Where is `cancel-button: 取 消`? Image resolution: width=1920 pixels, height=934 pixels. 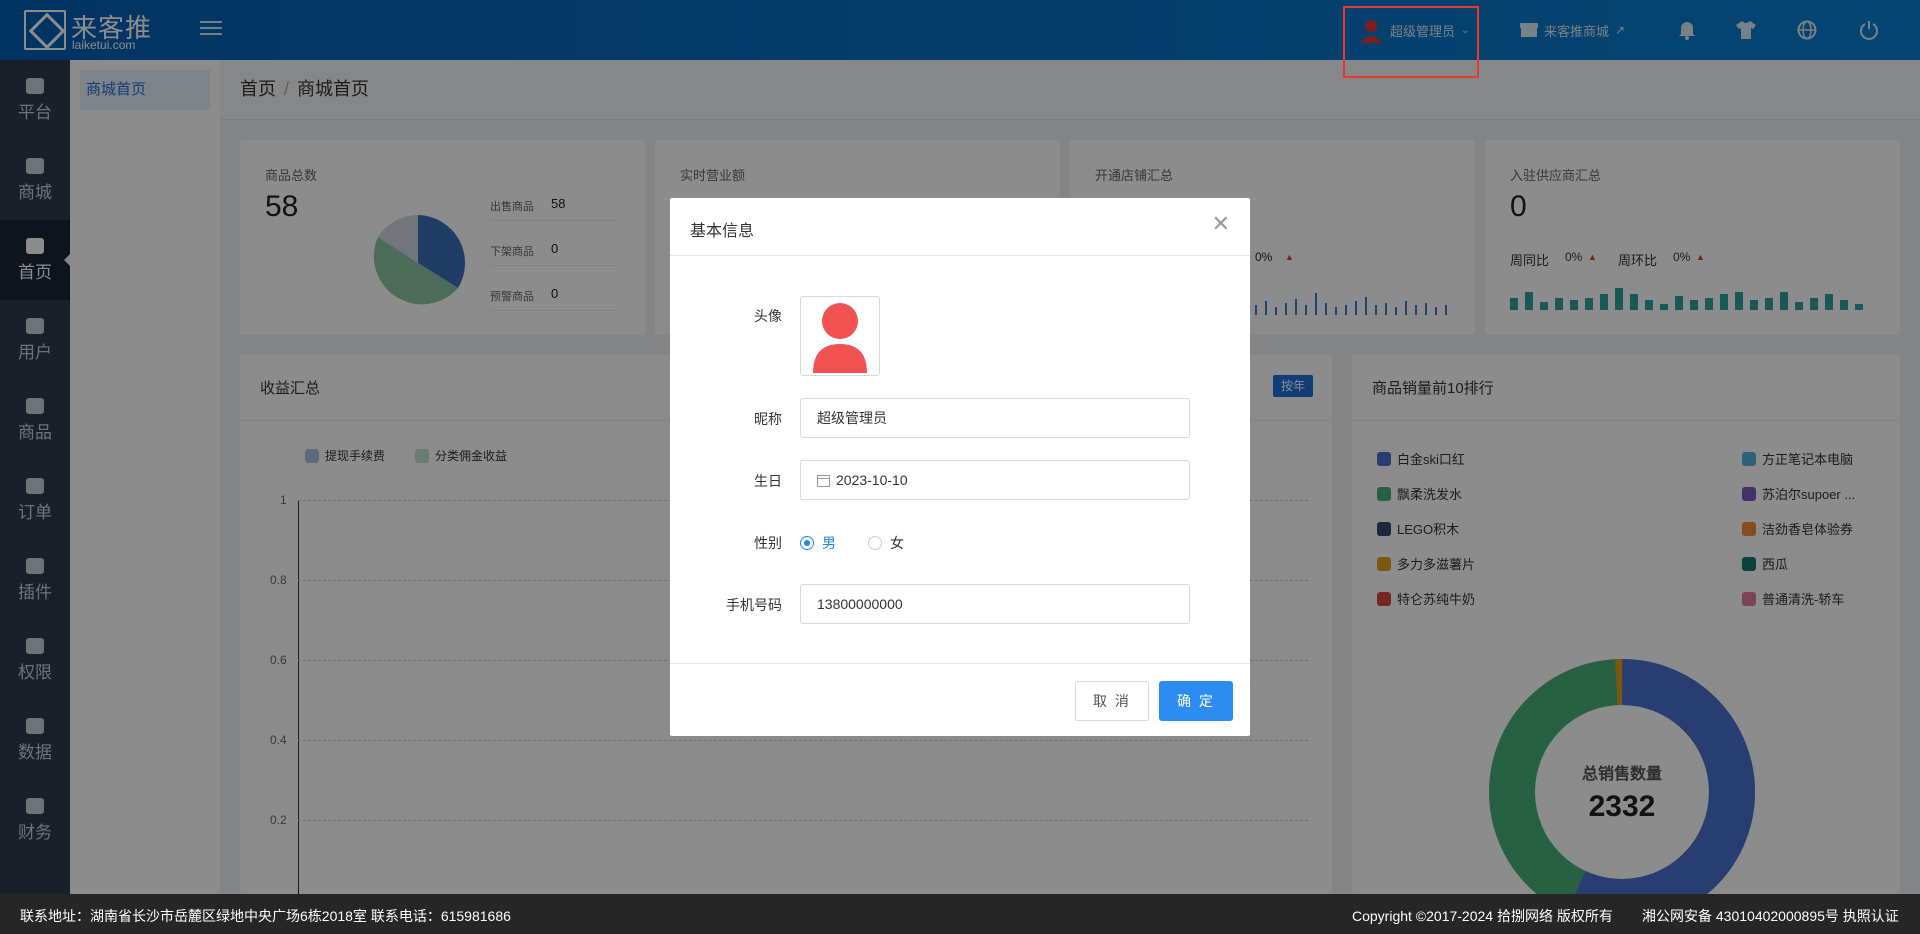 cancel-button: 取 消 is located at coordinates (1112, 701).